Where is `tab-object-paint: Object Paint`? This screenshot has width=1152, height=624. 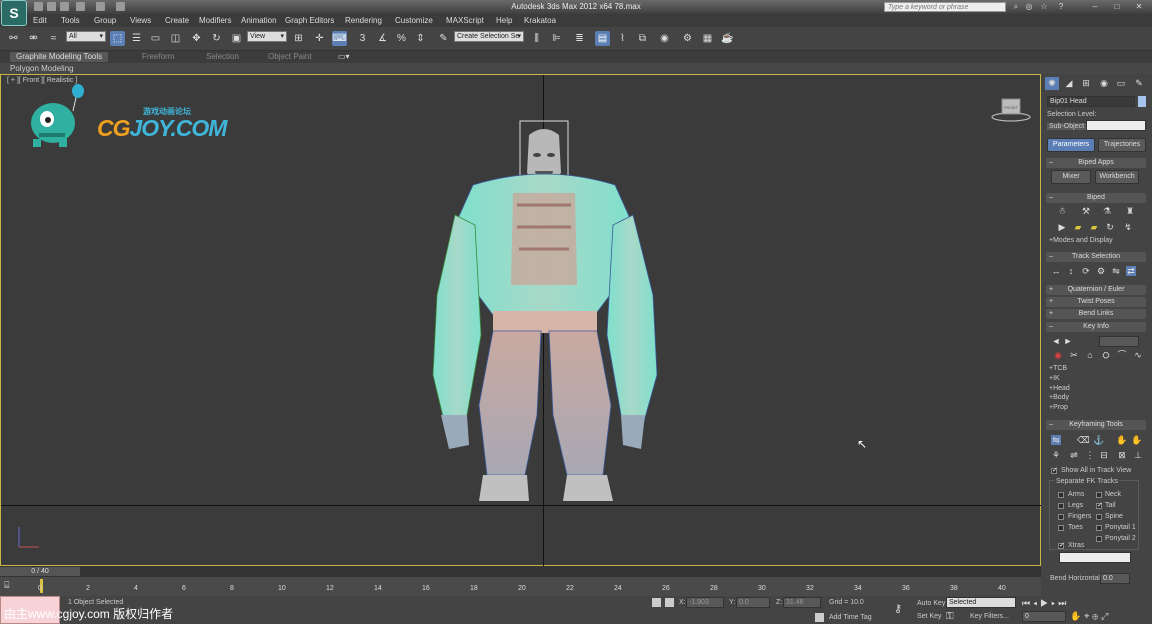 tab-object-paint: Object Paint is located at coordinates (290, 57).